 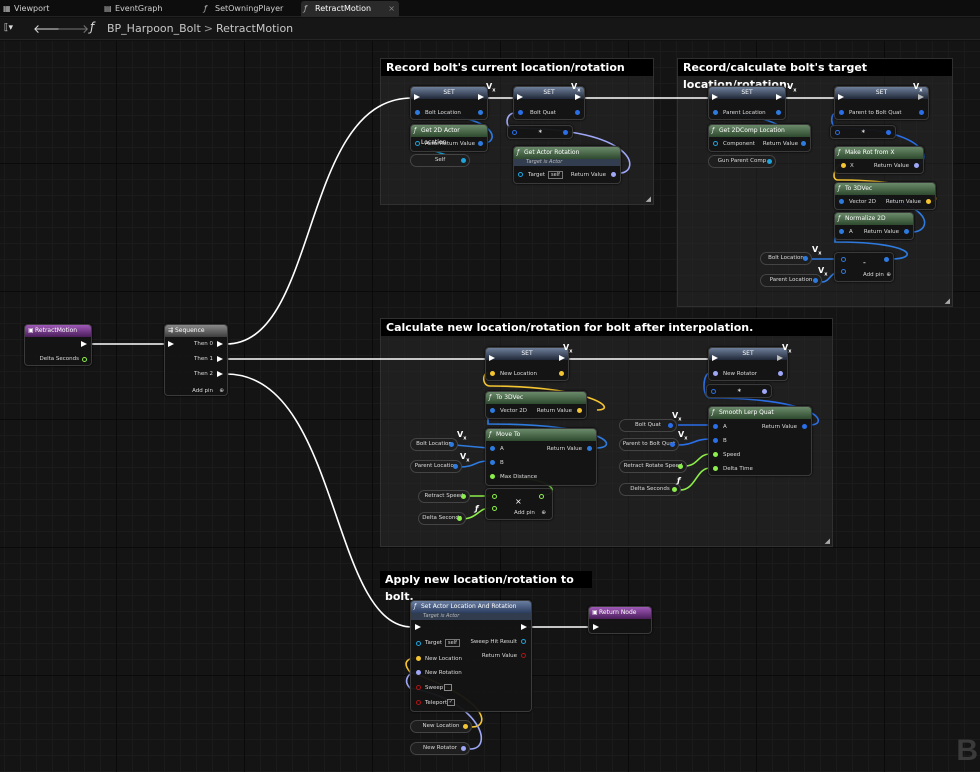 I want to click on quat-multiply-node: ∗, so click(x=863, y=132).